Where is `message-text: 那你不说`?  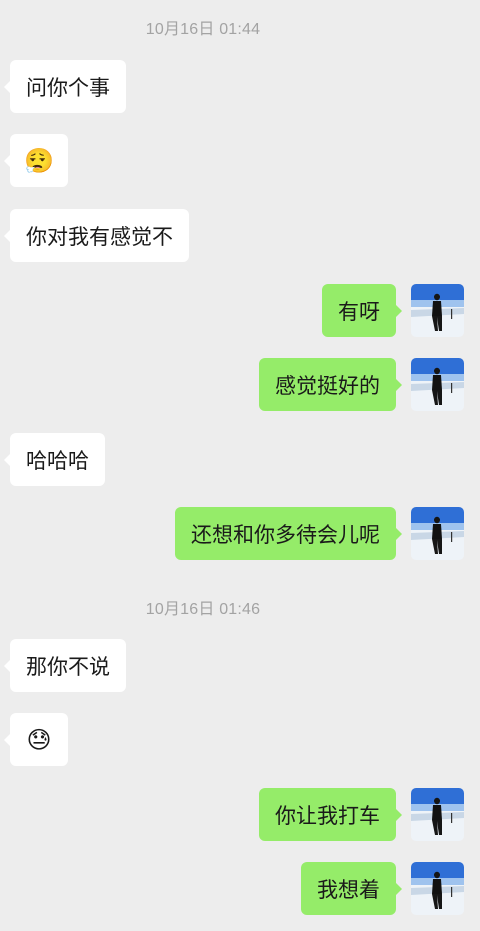
message-text: 那你不说 is located at coordinates (68, 666).